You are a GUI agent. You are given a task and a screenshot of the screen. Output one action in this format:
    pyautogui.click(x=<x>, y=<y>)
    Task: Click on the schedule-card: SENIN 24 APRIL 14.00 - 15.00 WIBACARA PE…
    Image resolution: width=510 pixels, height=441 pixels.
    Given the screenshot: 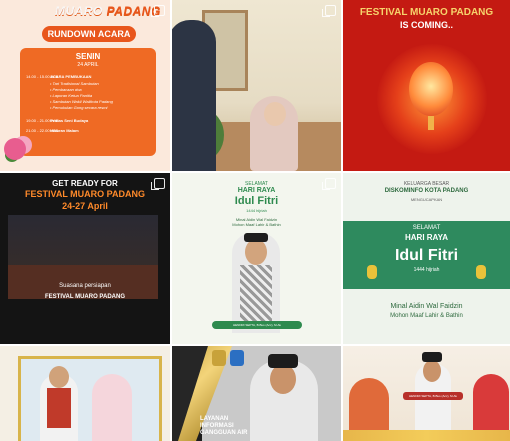 What is the action you would take?
    pyautogui.click(x=88, y=102)
    